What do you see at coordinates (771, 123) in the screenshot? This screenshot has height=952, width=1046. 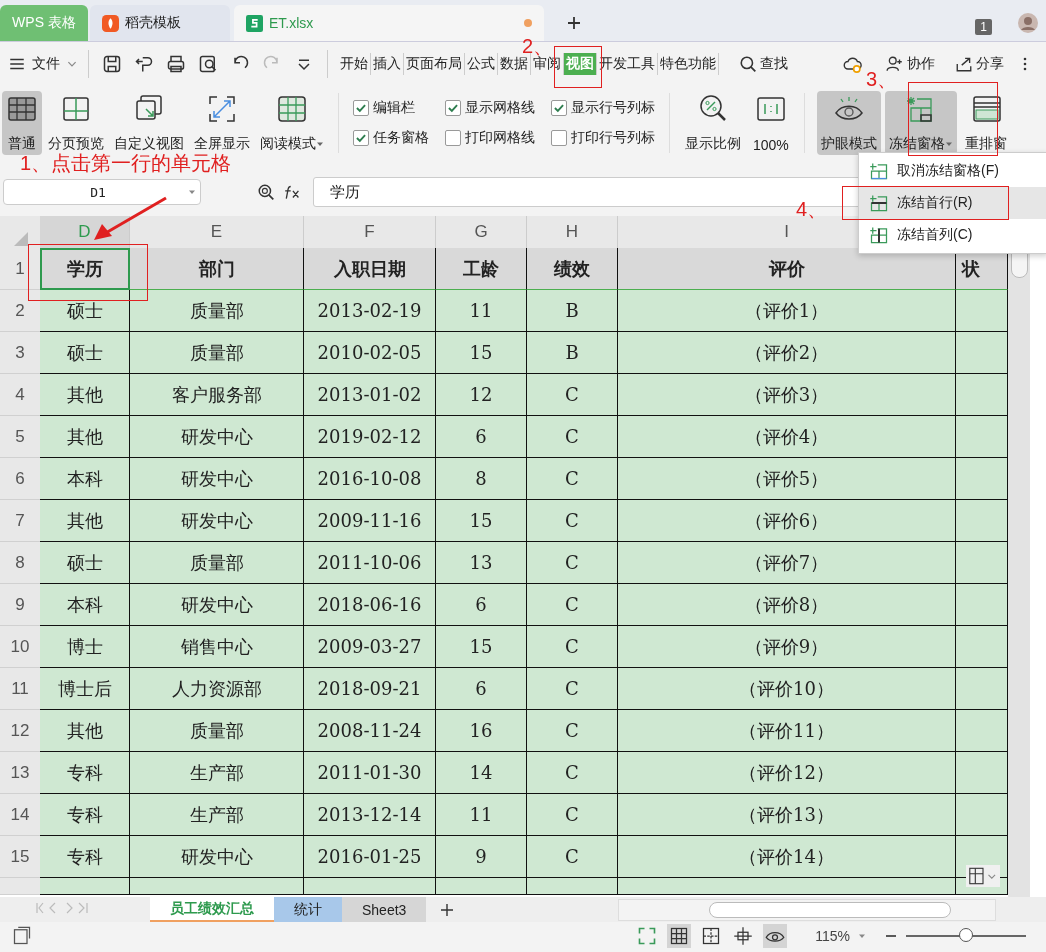 I see `zoom-button: 100%` at bounding box center [771, 123].